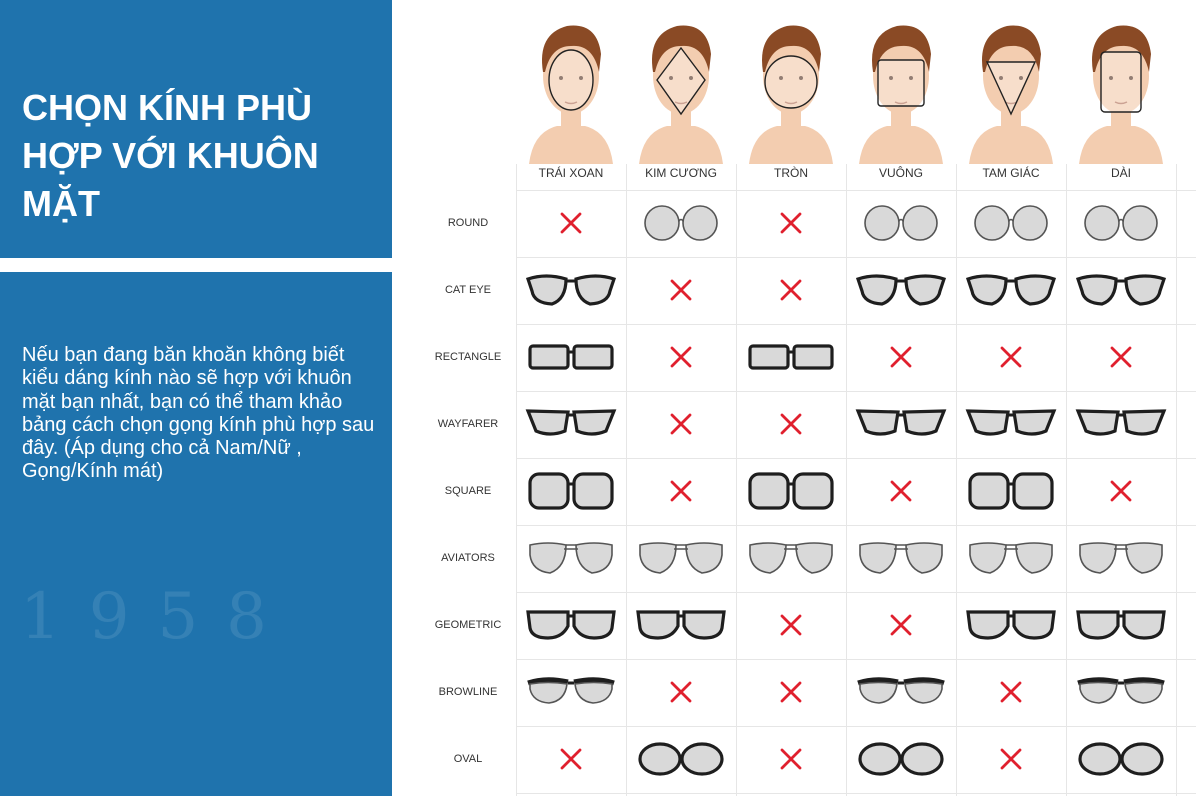 The width and height of the screenshot is (1200, 796). Describe the element at coordinates (196, 265) in the screenshot. I see `divider` at that location.